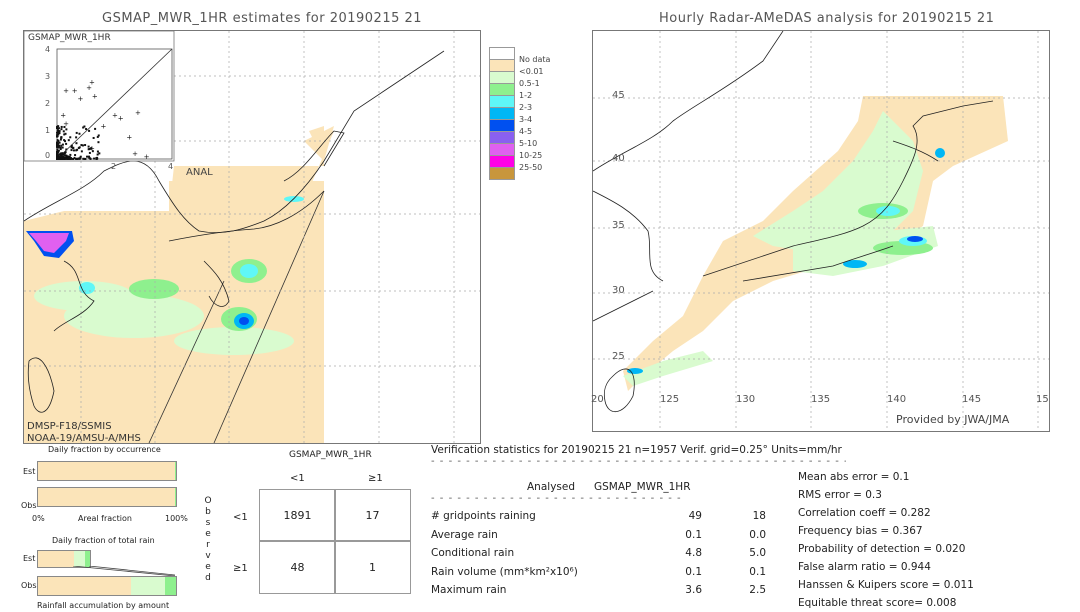 The width and height of the screenshot is (1080, 612). What do you see at coordinates (670, 399) in the screenshot?
I see `lon-label-125: 125` at bounding box center [670, 399].